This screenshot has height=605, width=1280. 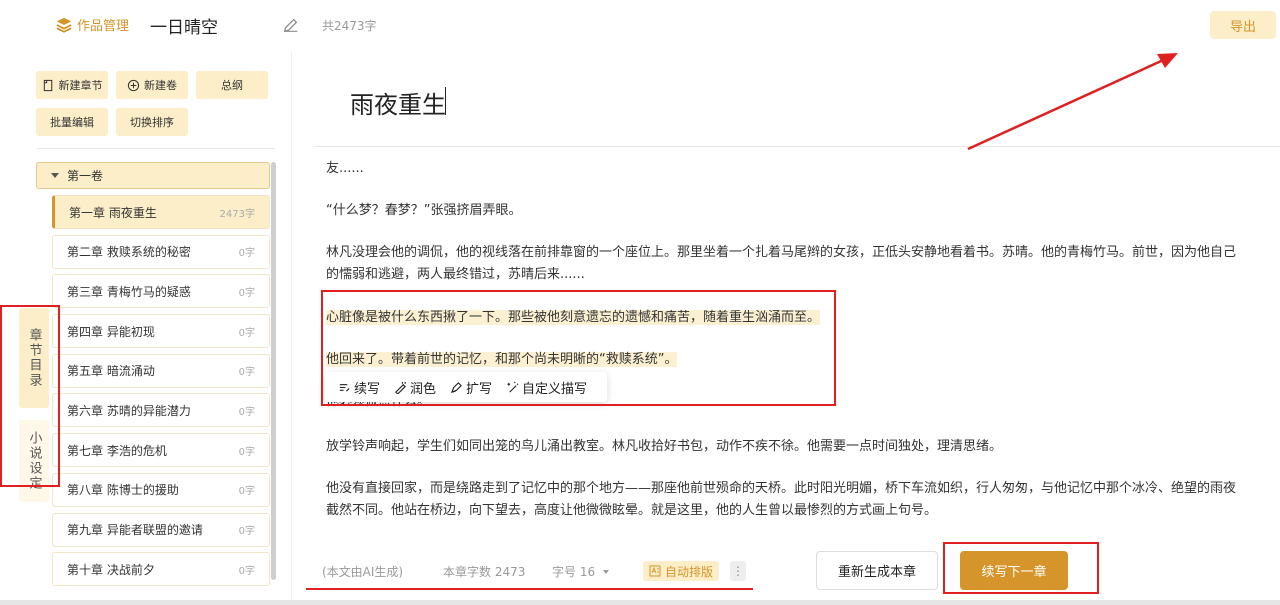 I want to click on works-management-link: 作品管理, so click(x=92, y=24).